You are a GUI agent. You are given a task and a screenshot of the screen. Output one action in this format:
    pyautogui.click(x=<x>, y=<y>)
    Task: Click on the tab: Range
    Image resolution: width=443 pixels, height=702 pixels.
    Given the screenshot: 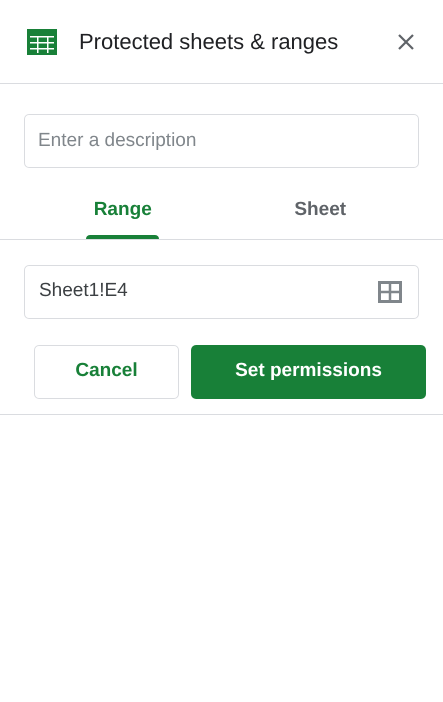 What is the action you would take?
    pyautogui.click(x=123, y=214)
    